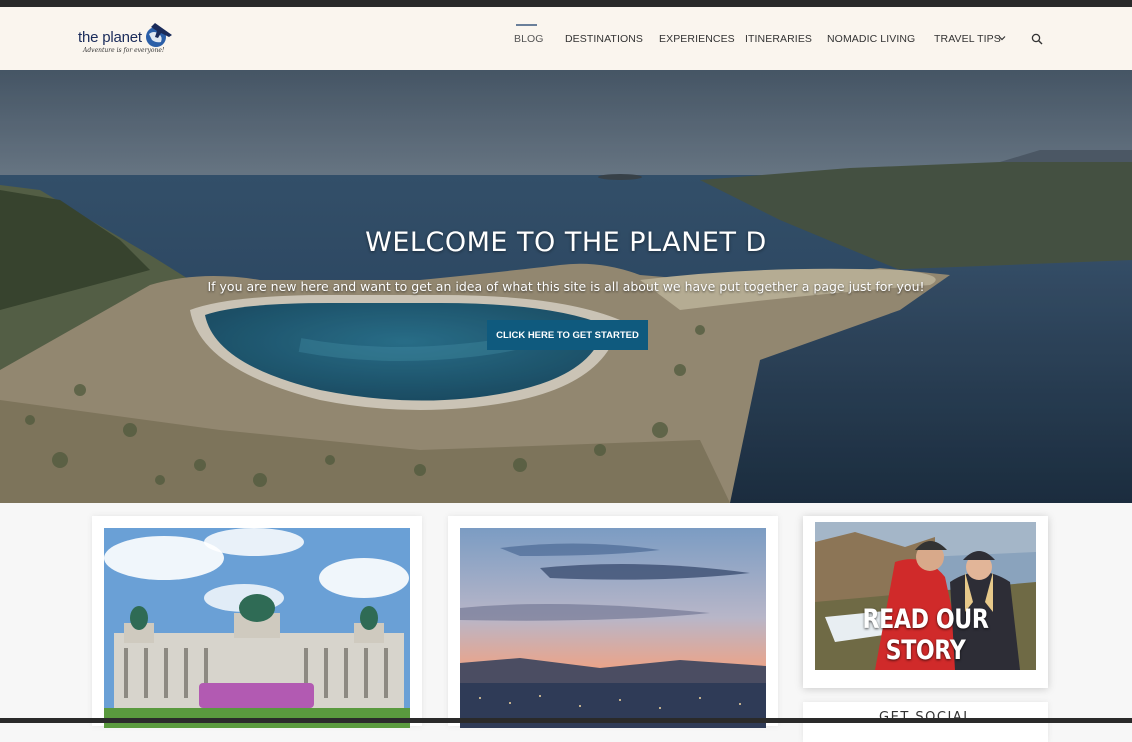 This screenshot has height=742, width=1132. Describe the element at coordinates (1037, 39) in the screenshot. I see `search-icon` at that location.